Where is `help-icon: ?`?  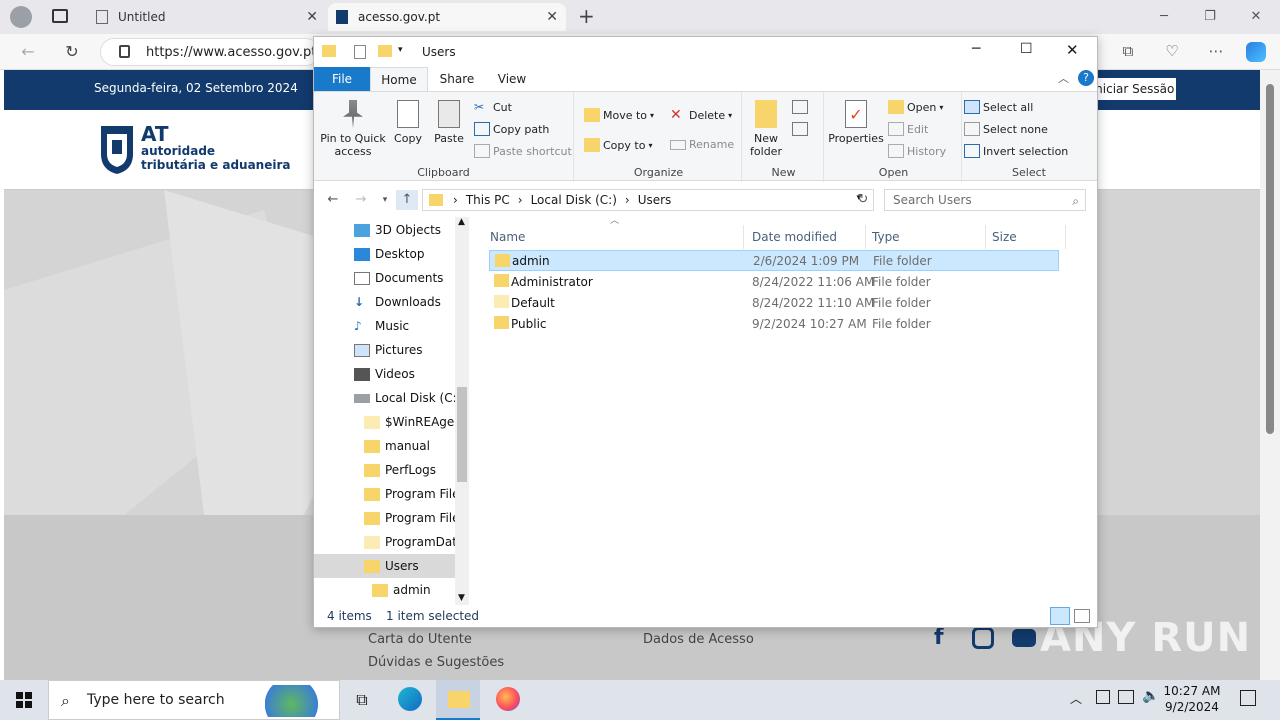 help-icon: ? is located at coordinates (1086, 78).